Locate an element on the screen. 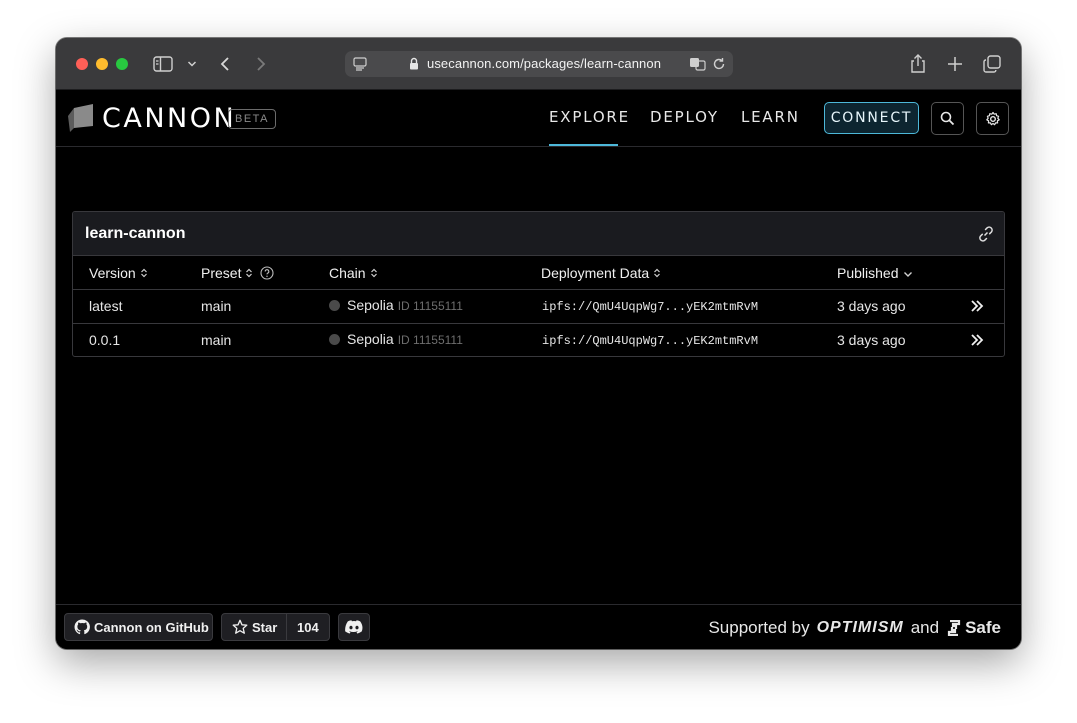 This screenshot has width=1077, height=723. sort-desc-icon is located at coordinates (908, 273).